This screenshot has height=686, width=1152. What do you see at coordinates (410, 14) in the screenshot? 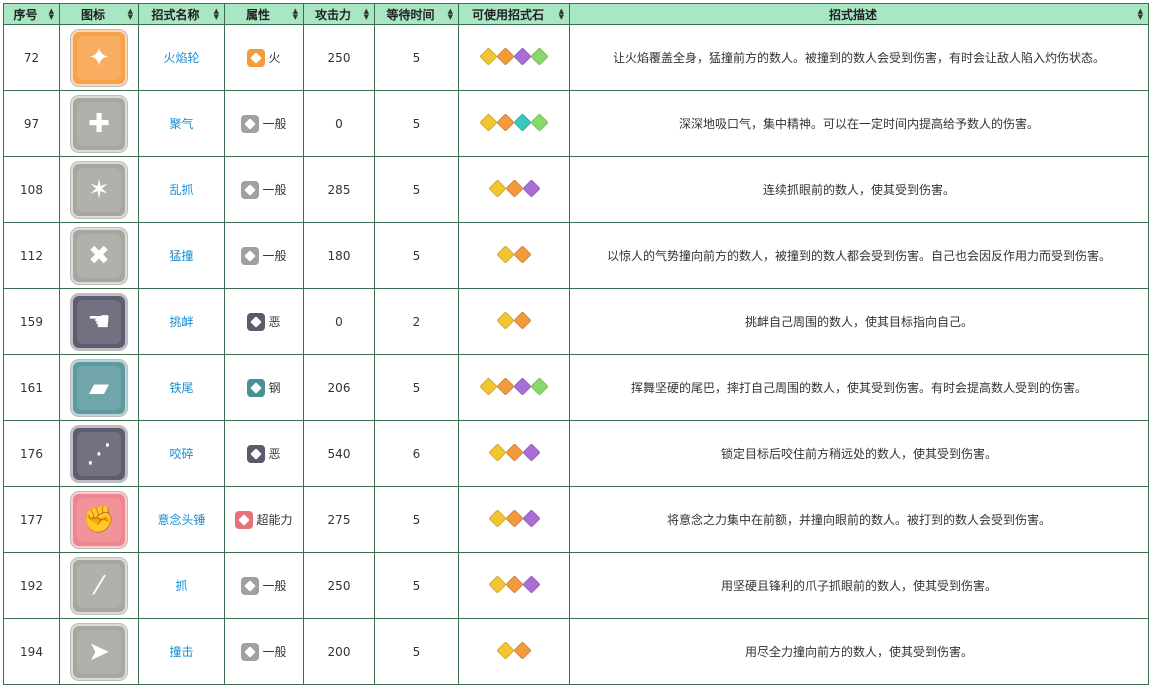
I see `header-wait-label: 等待时间` at bounding box center [410, 14].